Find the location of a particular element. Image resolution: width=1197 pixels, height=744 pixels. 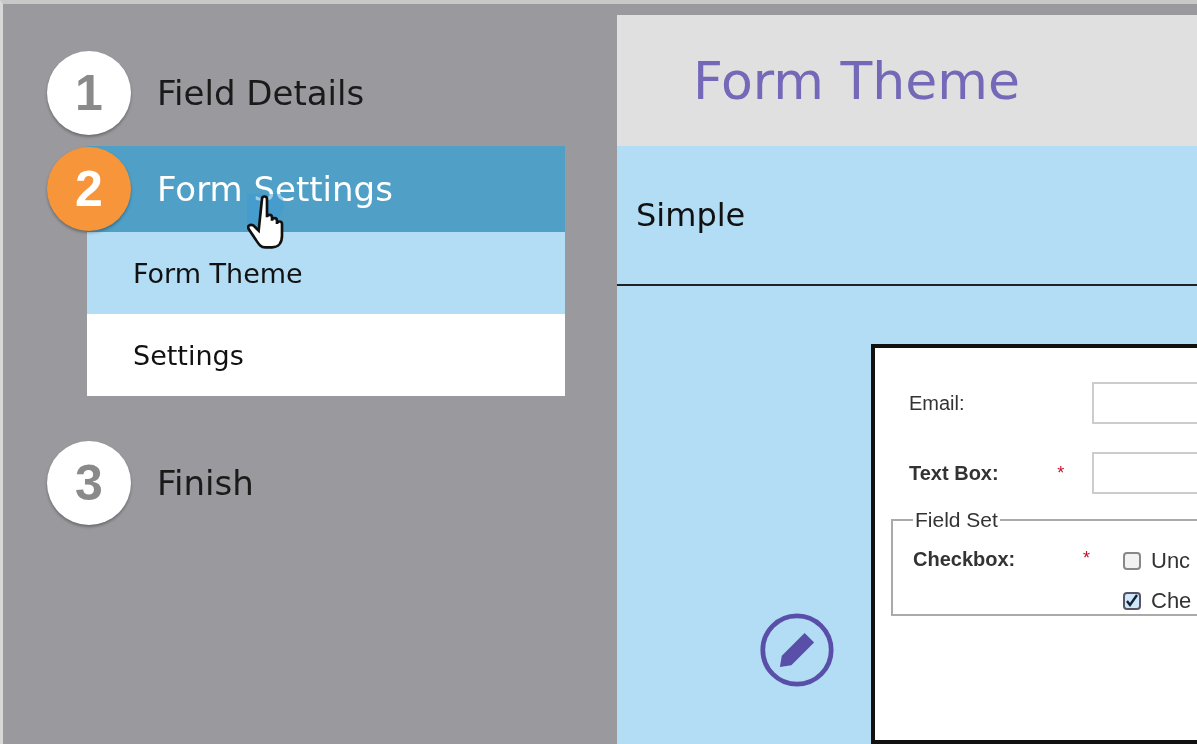

submenu-item: Form Theme is located at coordinates (326, 273).